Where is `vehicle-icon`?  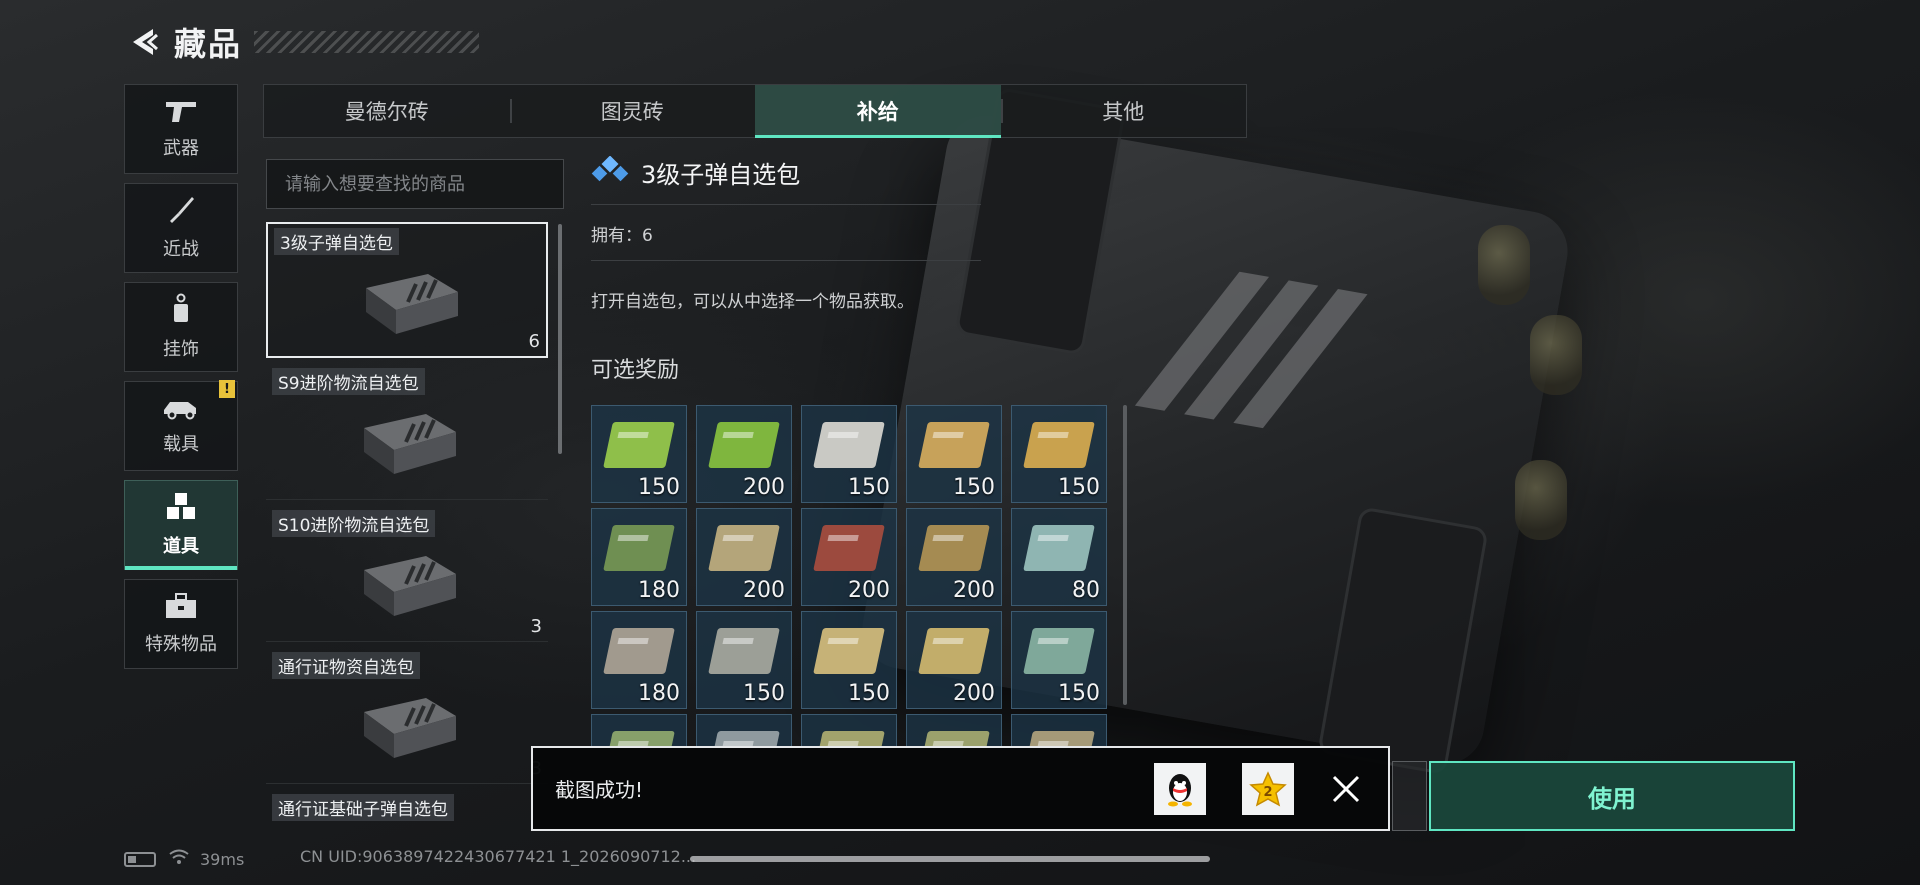
vehicle-icon is located at coordinates (181, 410).